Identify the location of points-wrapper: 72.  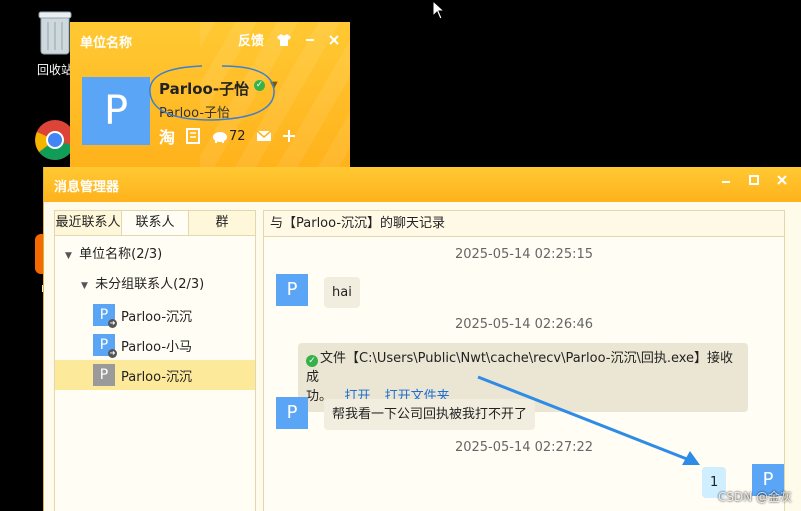
(228, 136).